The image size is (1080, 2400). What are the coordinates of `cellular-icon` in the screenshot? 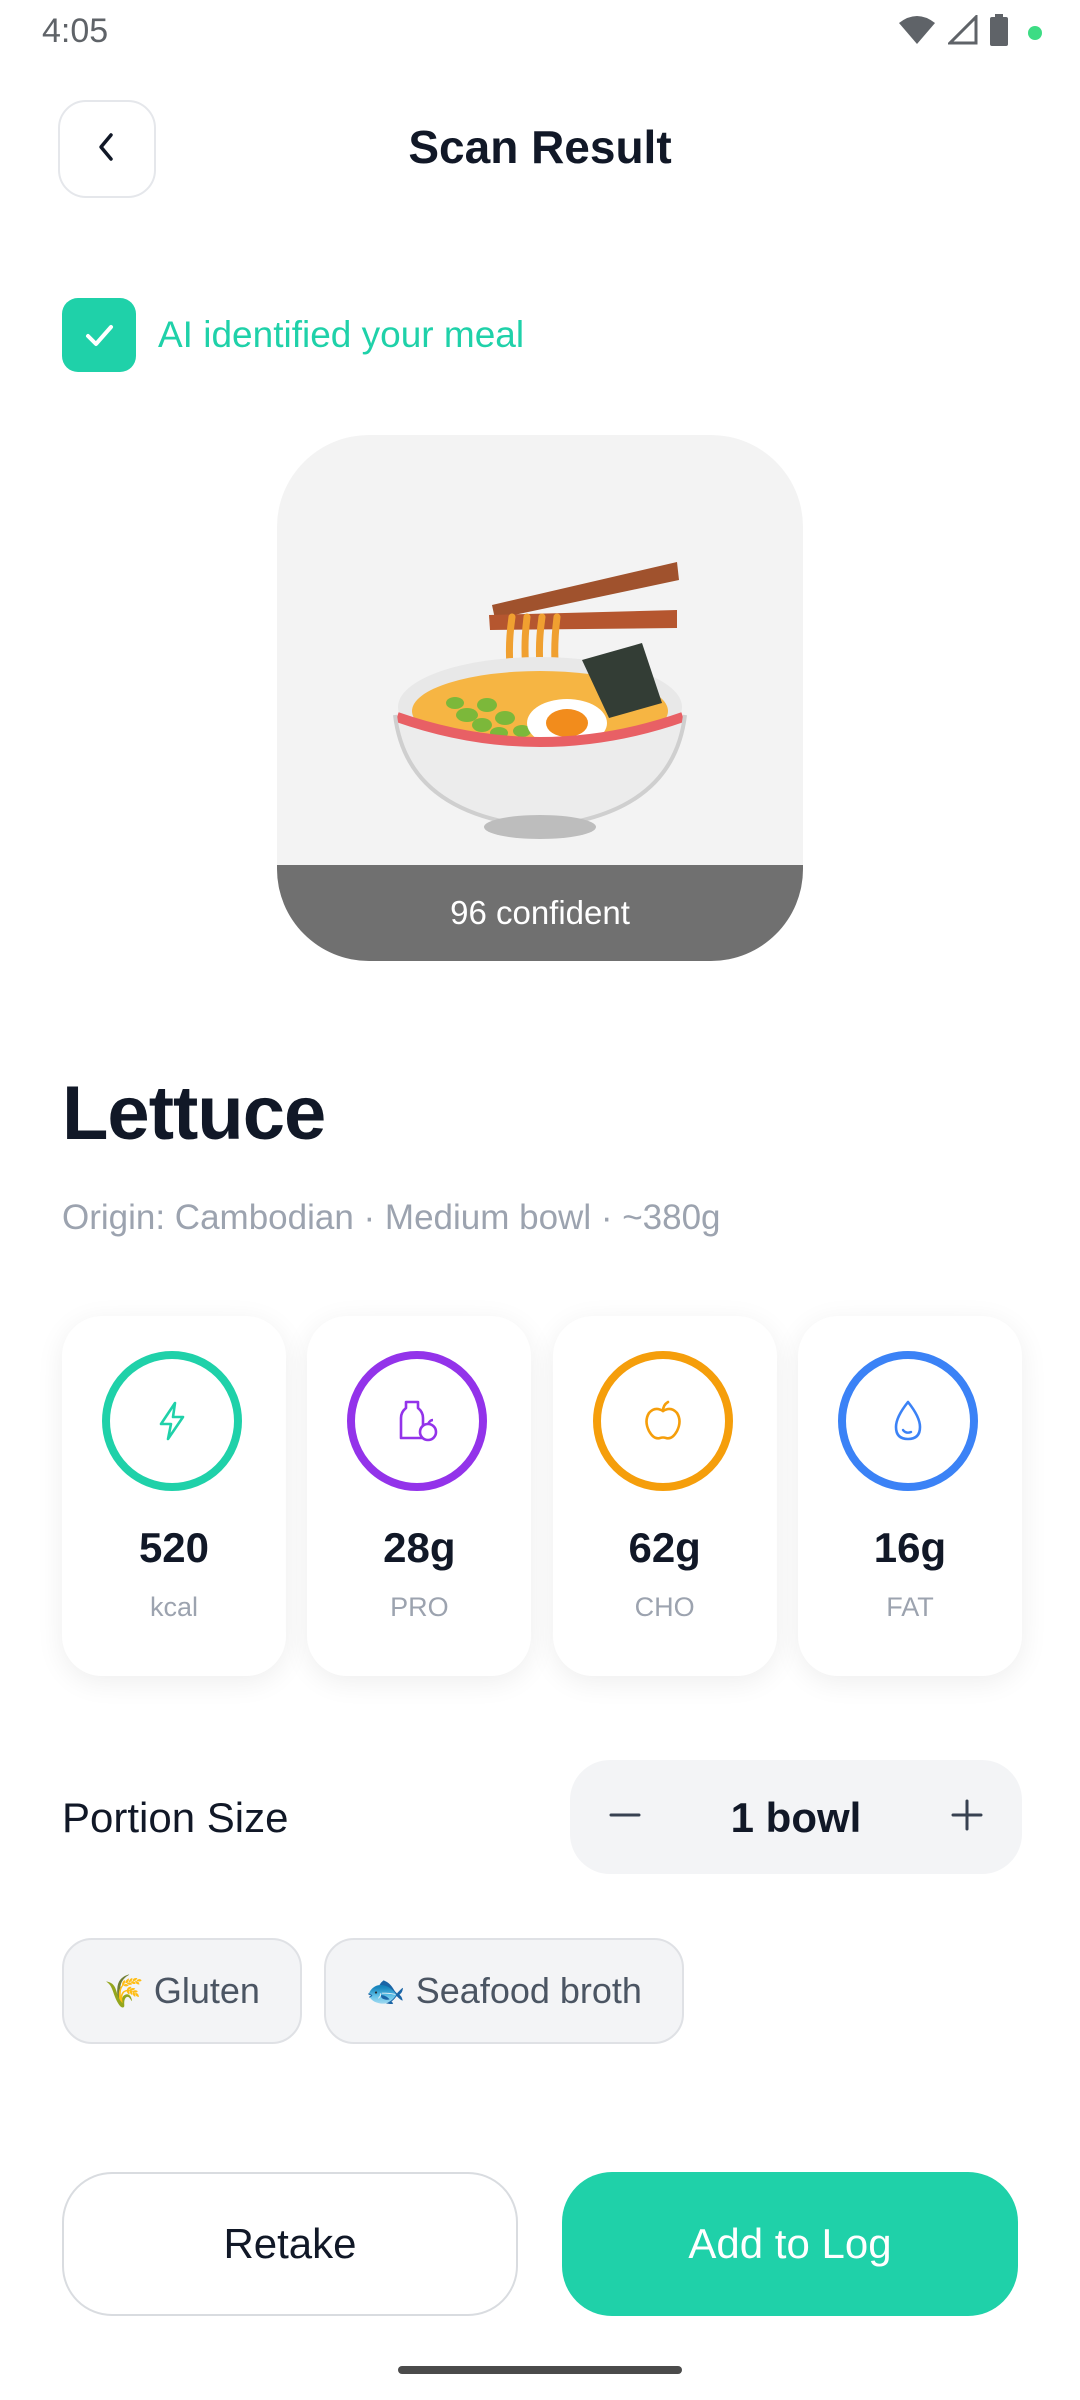 It's located at (962, 31).